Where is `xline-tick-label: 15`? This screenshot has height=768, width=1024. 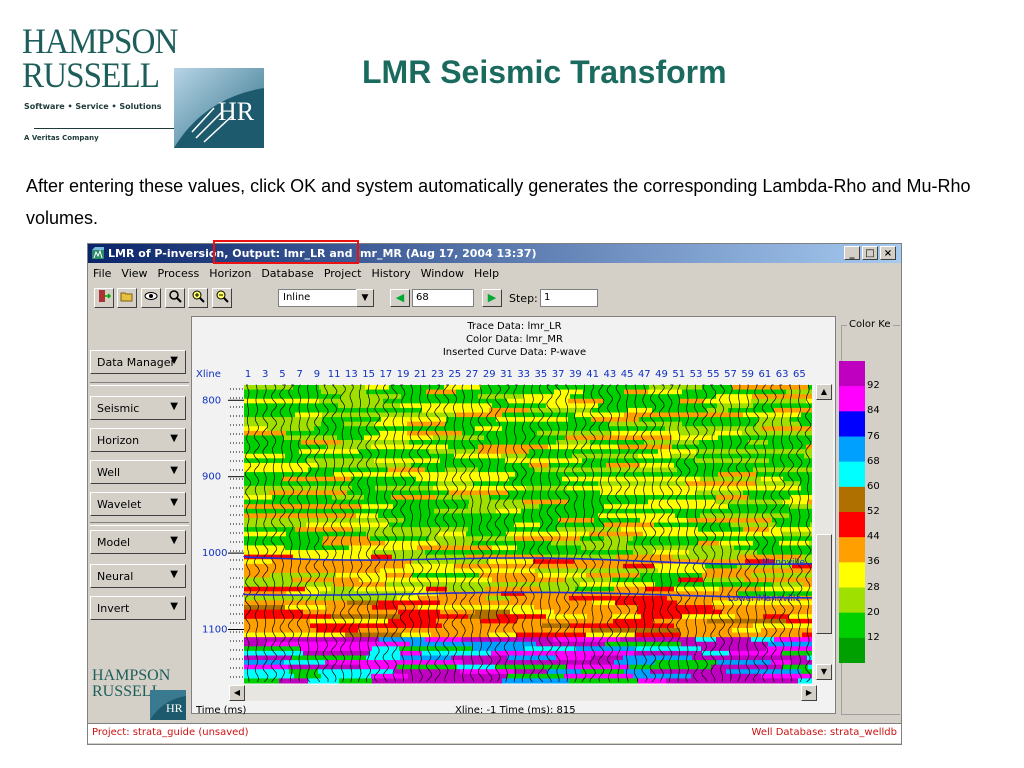 xline-tick-label: 15 is located at coordinates (368, 374).